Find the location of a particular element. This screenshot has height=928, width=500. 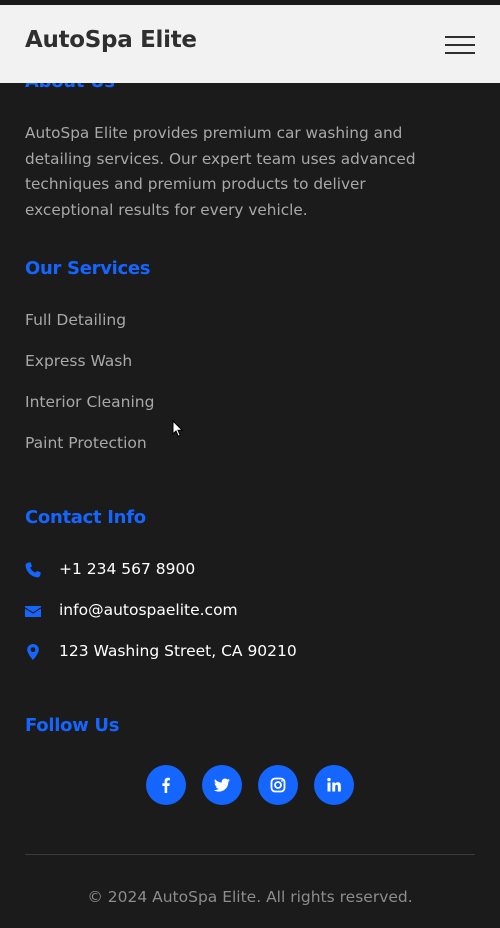

instagram-button is located at coordinates (278, 785).